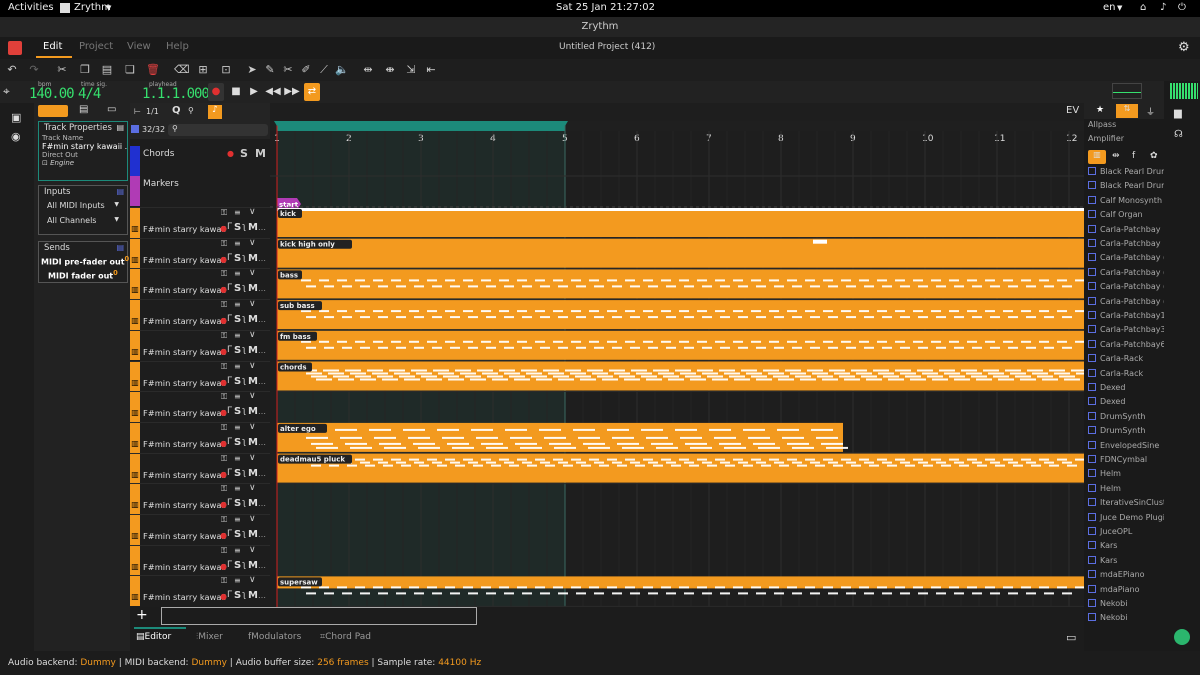 The image size is (1200, 675). I want to click on tab-mixer: ⫶Mixer, so click(209, 637).